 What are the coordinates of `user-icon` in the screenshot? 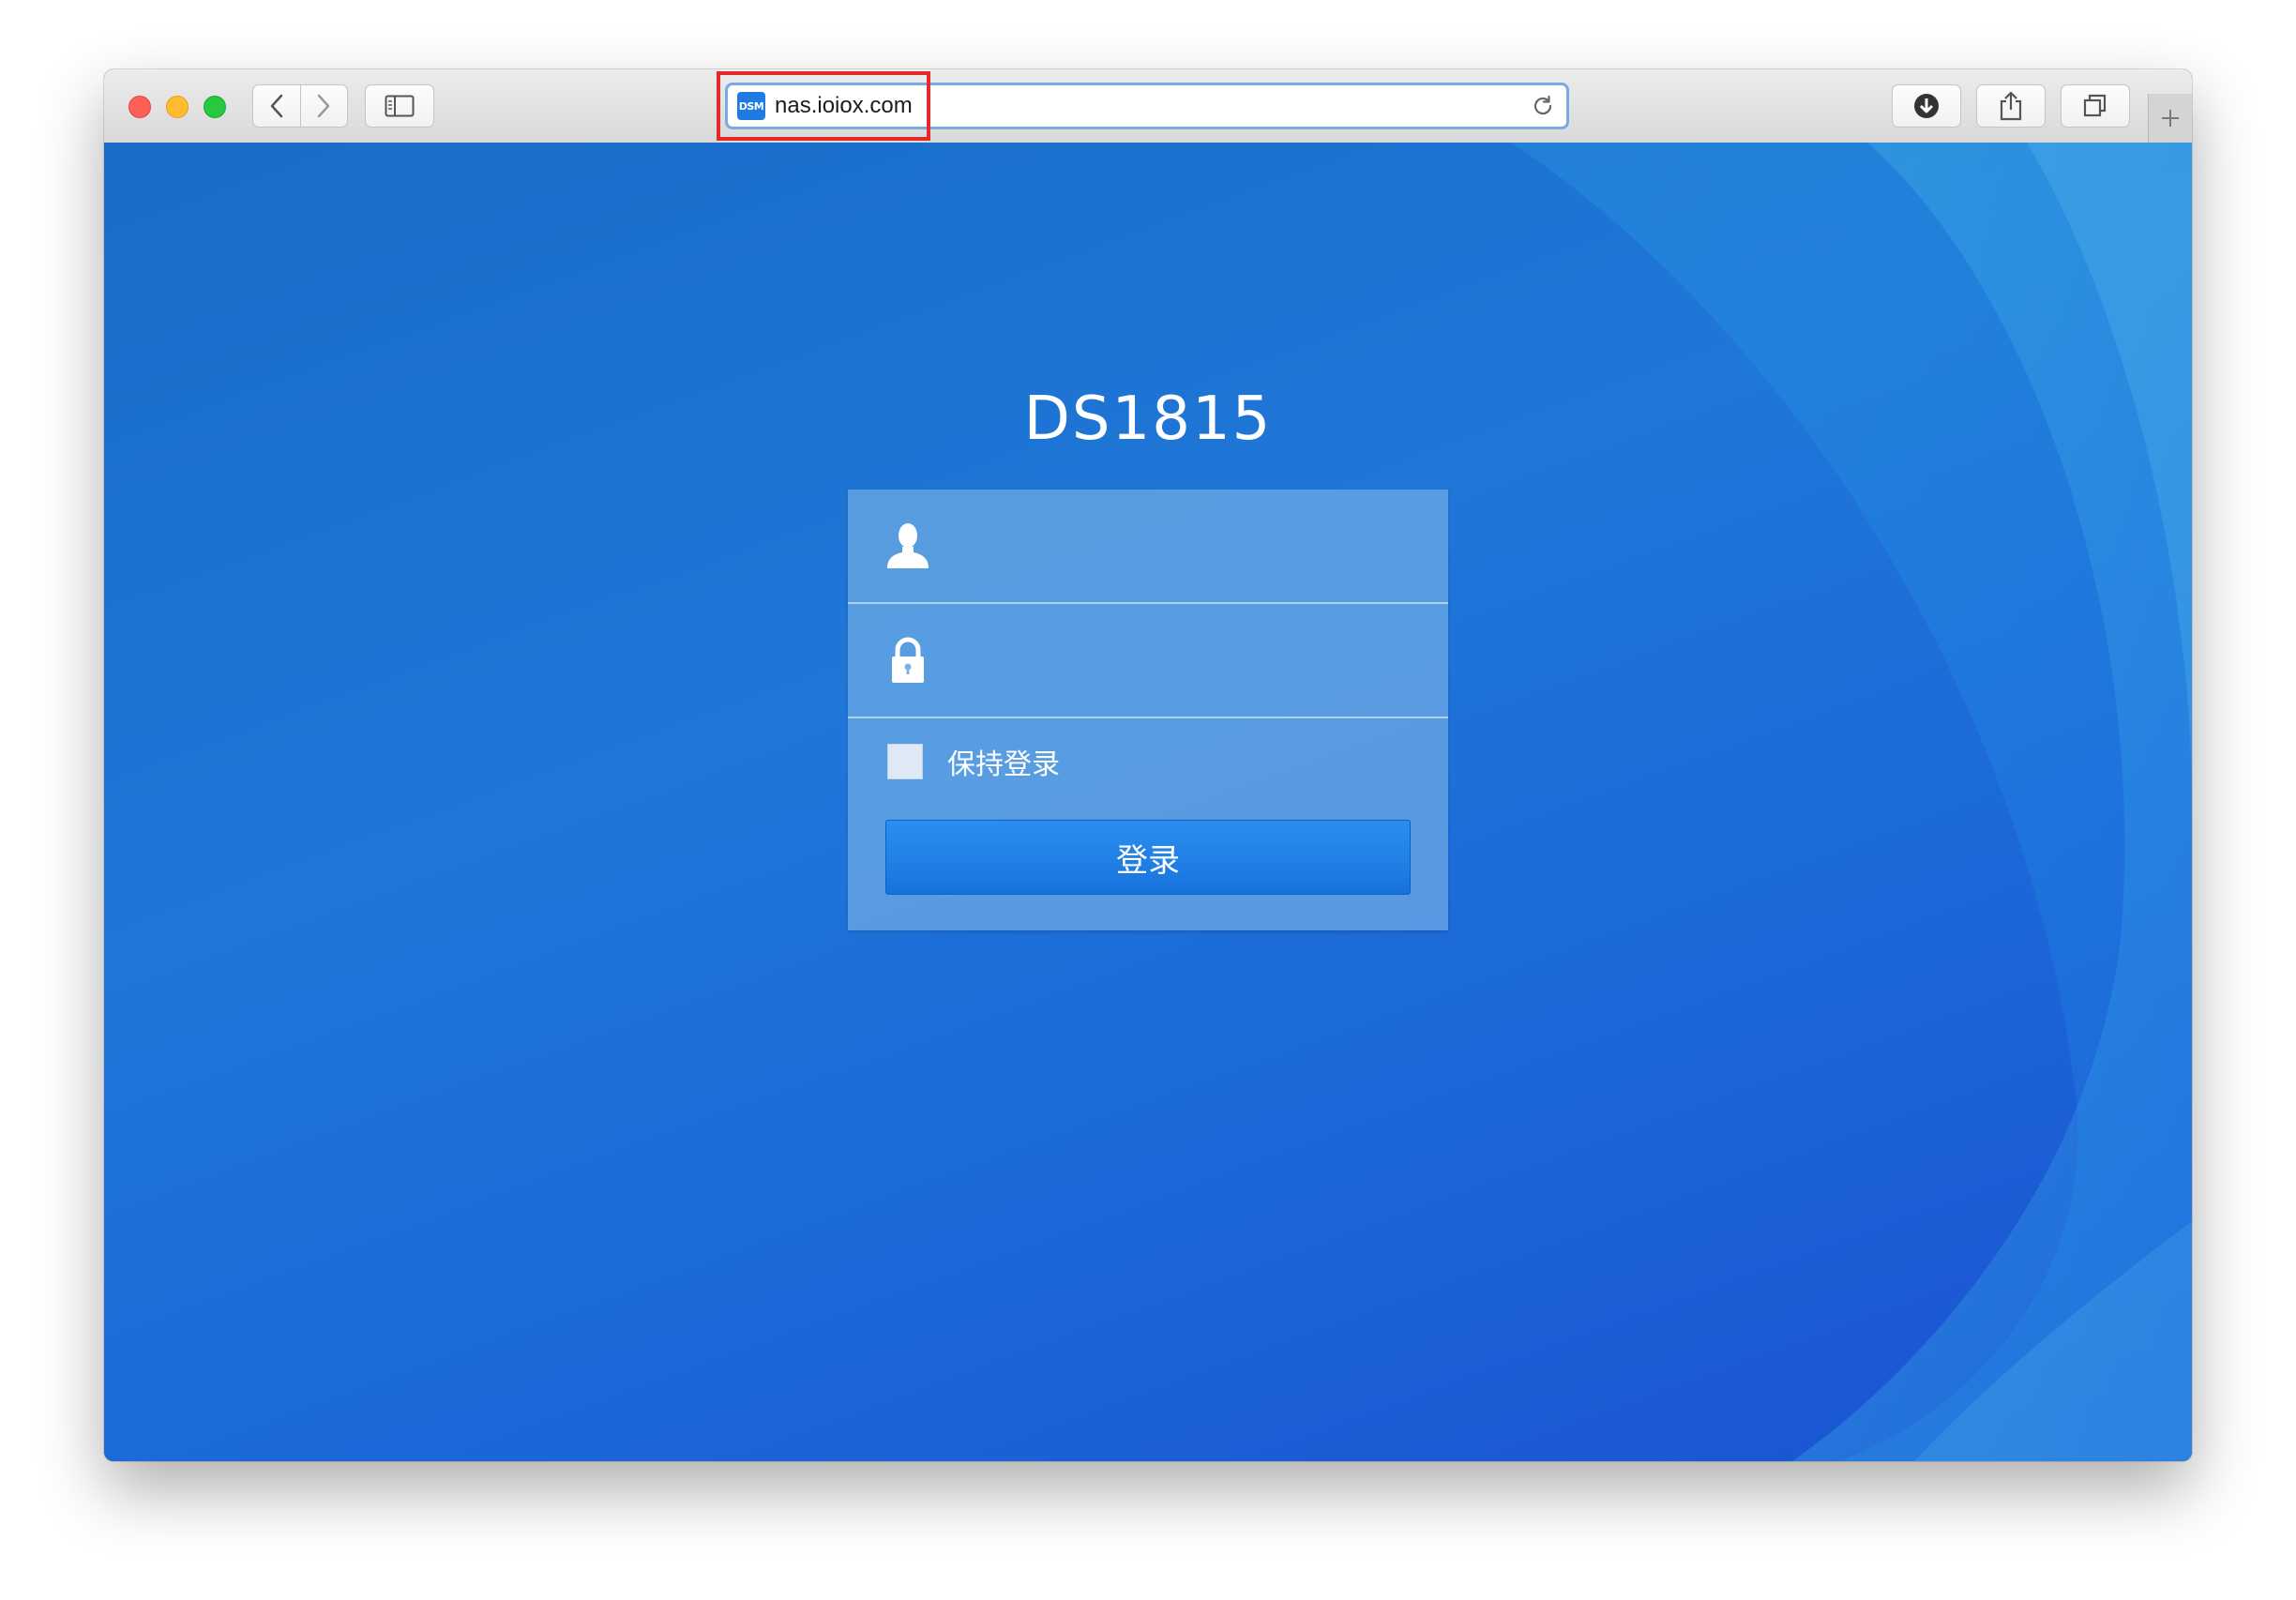 It's located at (907, 546).